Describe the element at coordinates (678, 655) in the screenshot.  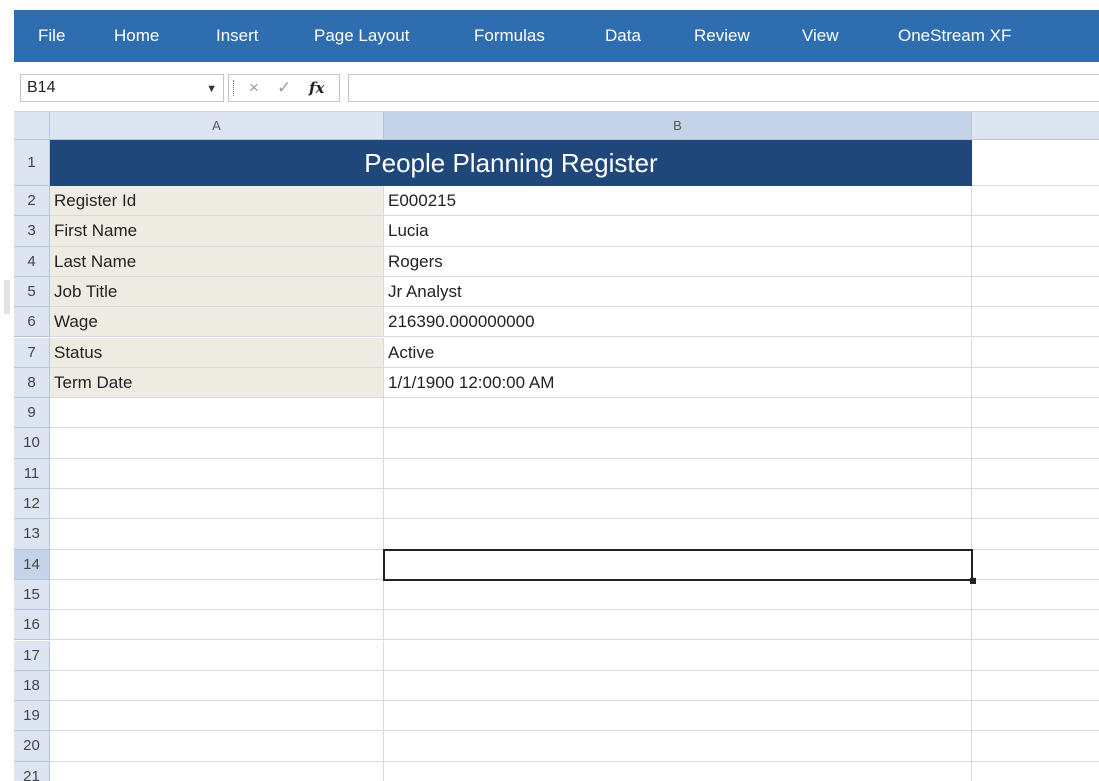
I see `cell-b17` at that location.